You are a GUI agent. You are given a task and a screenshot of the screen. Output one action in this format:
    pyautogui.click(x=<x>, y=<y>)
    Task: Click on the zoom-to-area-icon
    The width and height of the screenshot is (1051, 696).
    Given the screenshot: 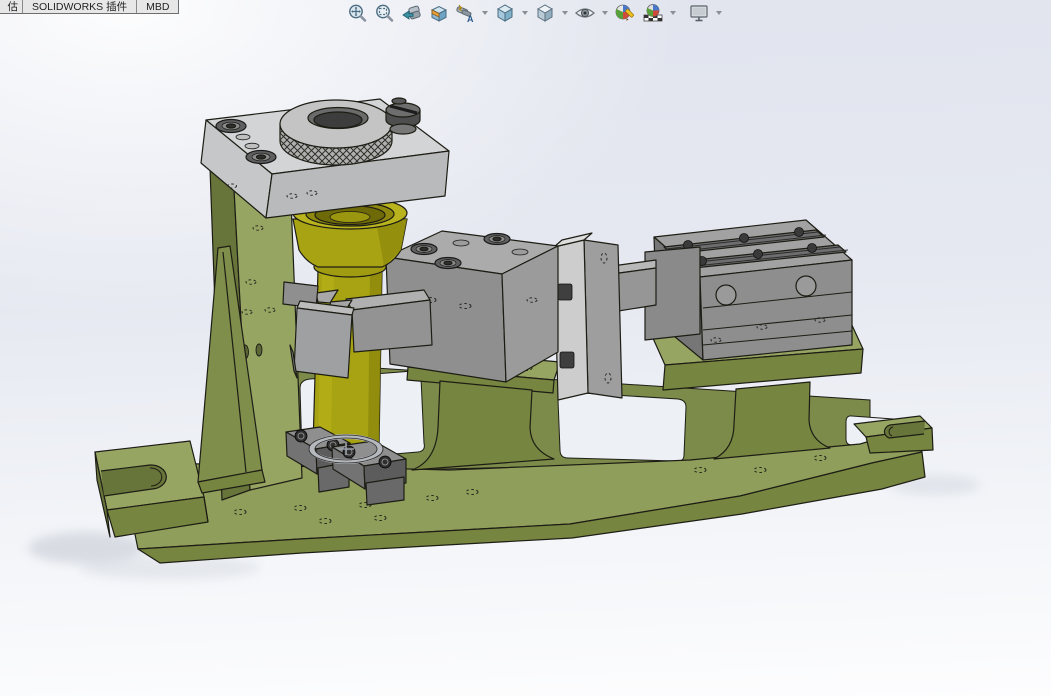 What is the action you would take?
    pyautogui.click(x=385, y=13)
    